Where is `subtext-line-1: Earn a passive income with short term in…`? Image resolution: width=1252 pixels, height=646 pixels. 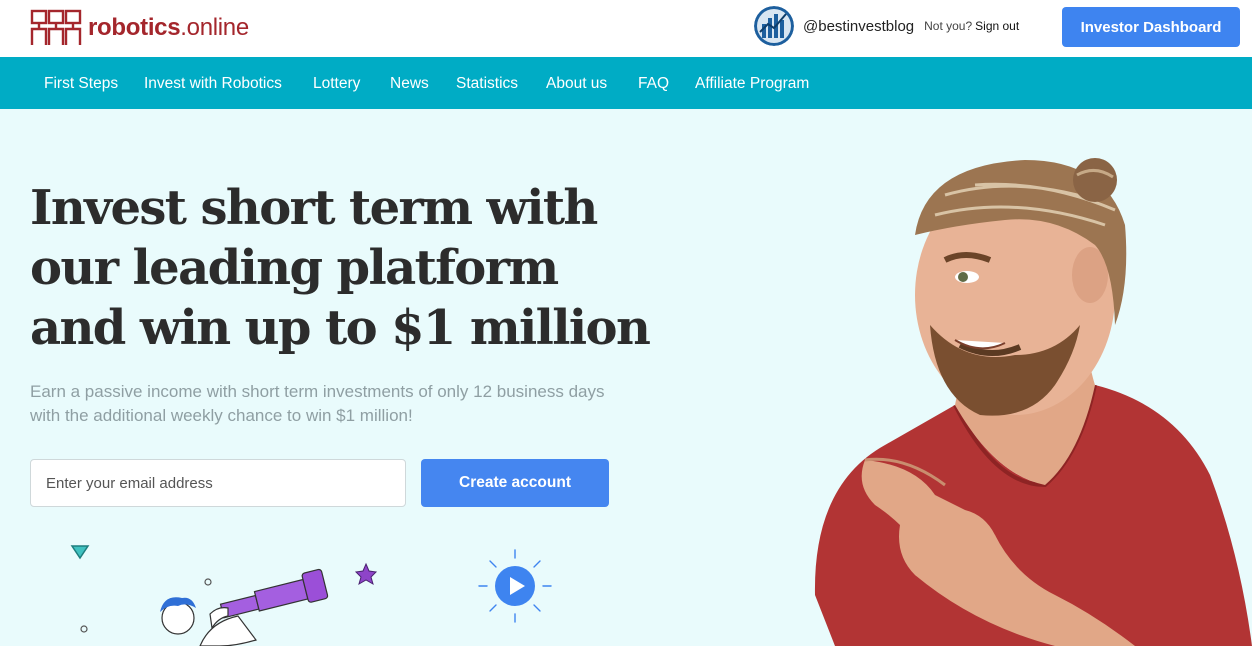
subtext-line-1: Earn a passive income with short term in… is located at coordinates (317, 391).